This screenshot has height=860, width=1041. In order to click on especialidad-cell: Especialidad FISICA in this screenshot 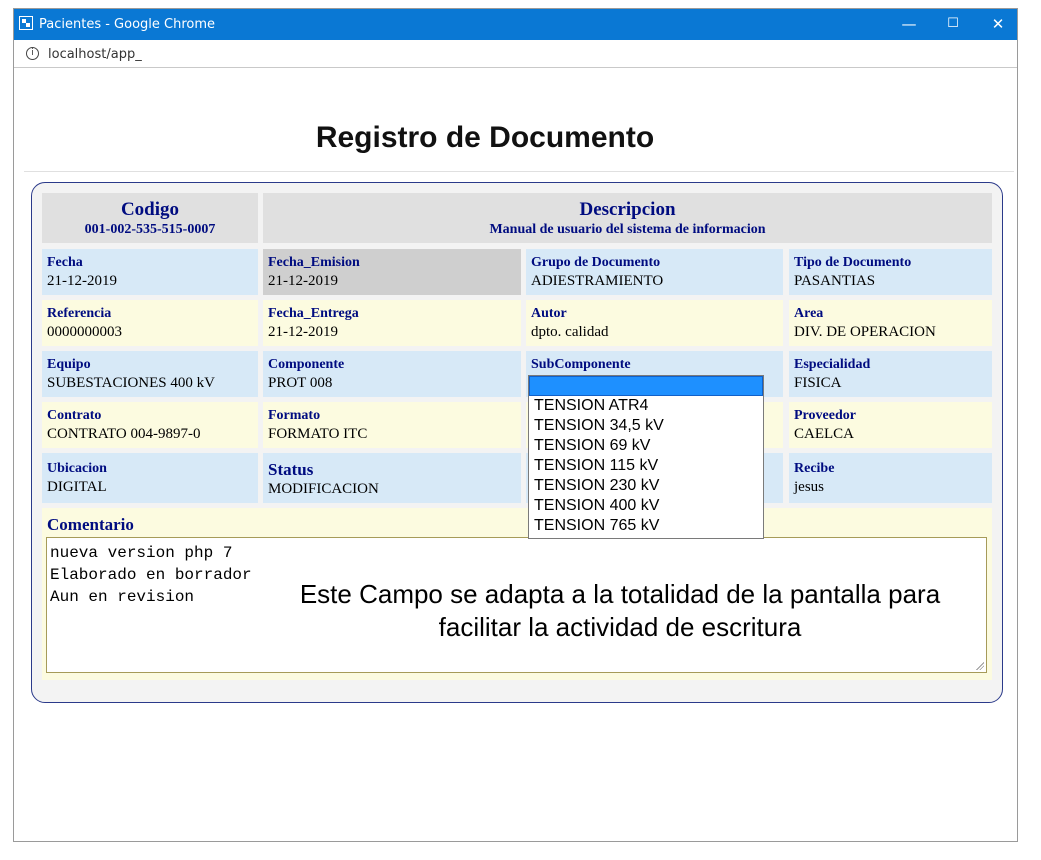, I will do `click(890, 374)`.